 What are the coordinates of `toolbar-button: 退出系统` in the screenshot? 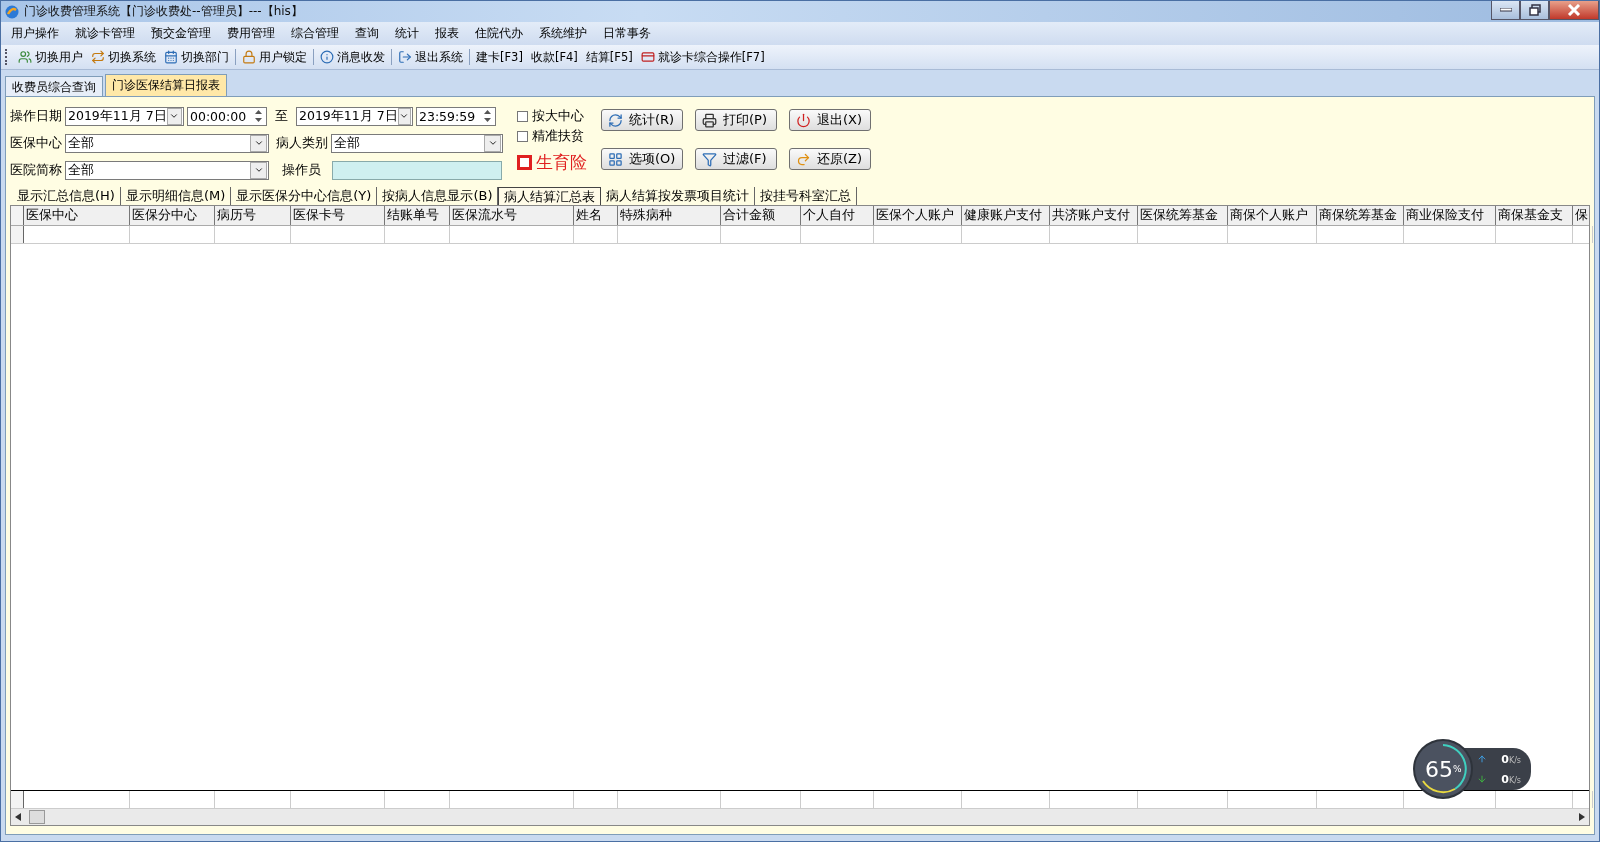 It's located at (430, 57).